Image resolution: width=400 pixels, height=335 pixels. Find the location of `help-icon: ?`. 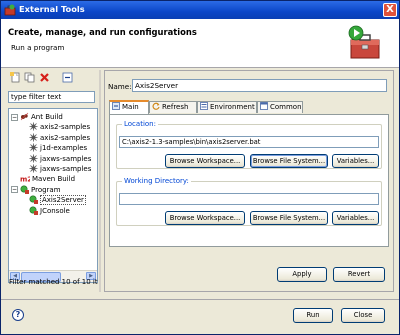

help-icon: ? is located at coordinates (18, 315).